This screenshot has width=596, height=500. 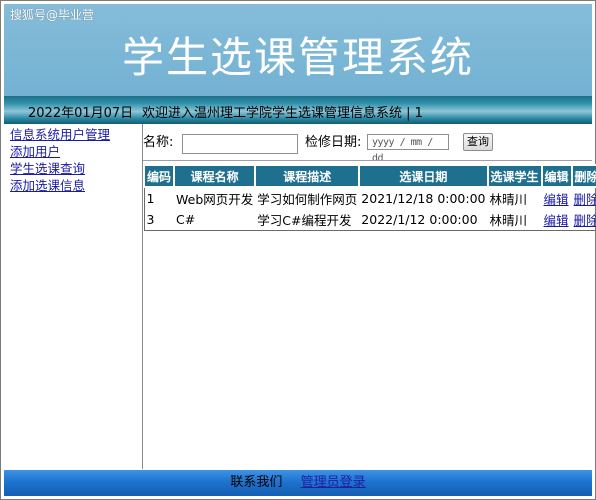 I want to click on header-edit: 编辑, so click(x=556, y=176).